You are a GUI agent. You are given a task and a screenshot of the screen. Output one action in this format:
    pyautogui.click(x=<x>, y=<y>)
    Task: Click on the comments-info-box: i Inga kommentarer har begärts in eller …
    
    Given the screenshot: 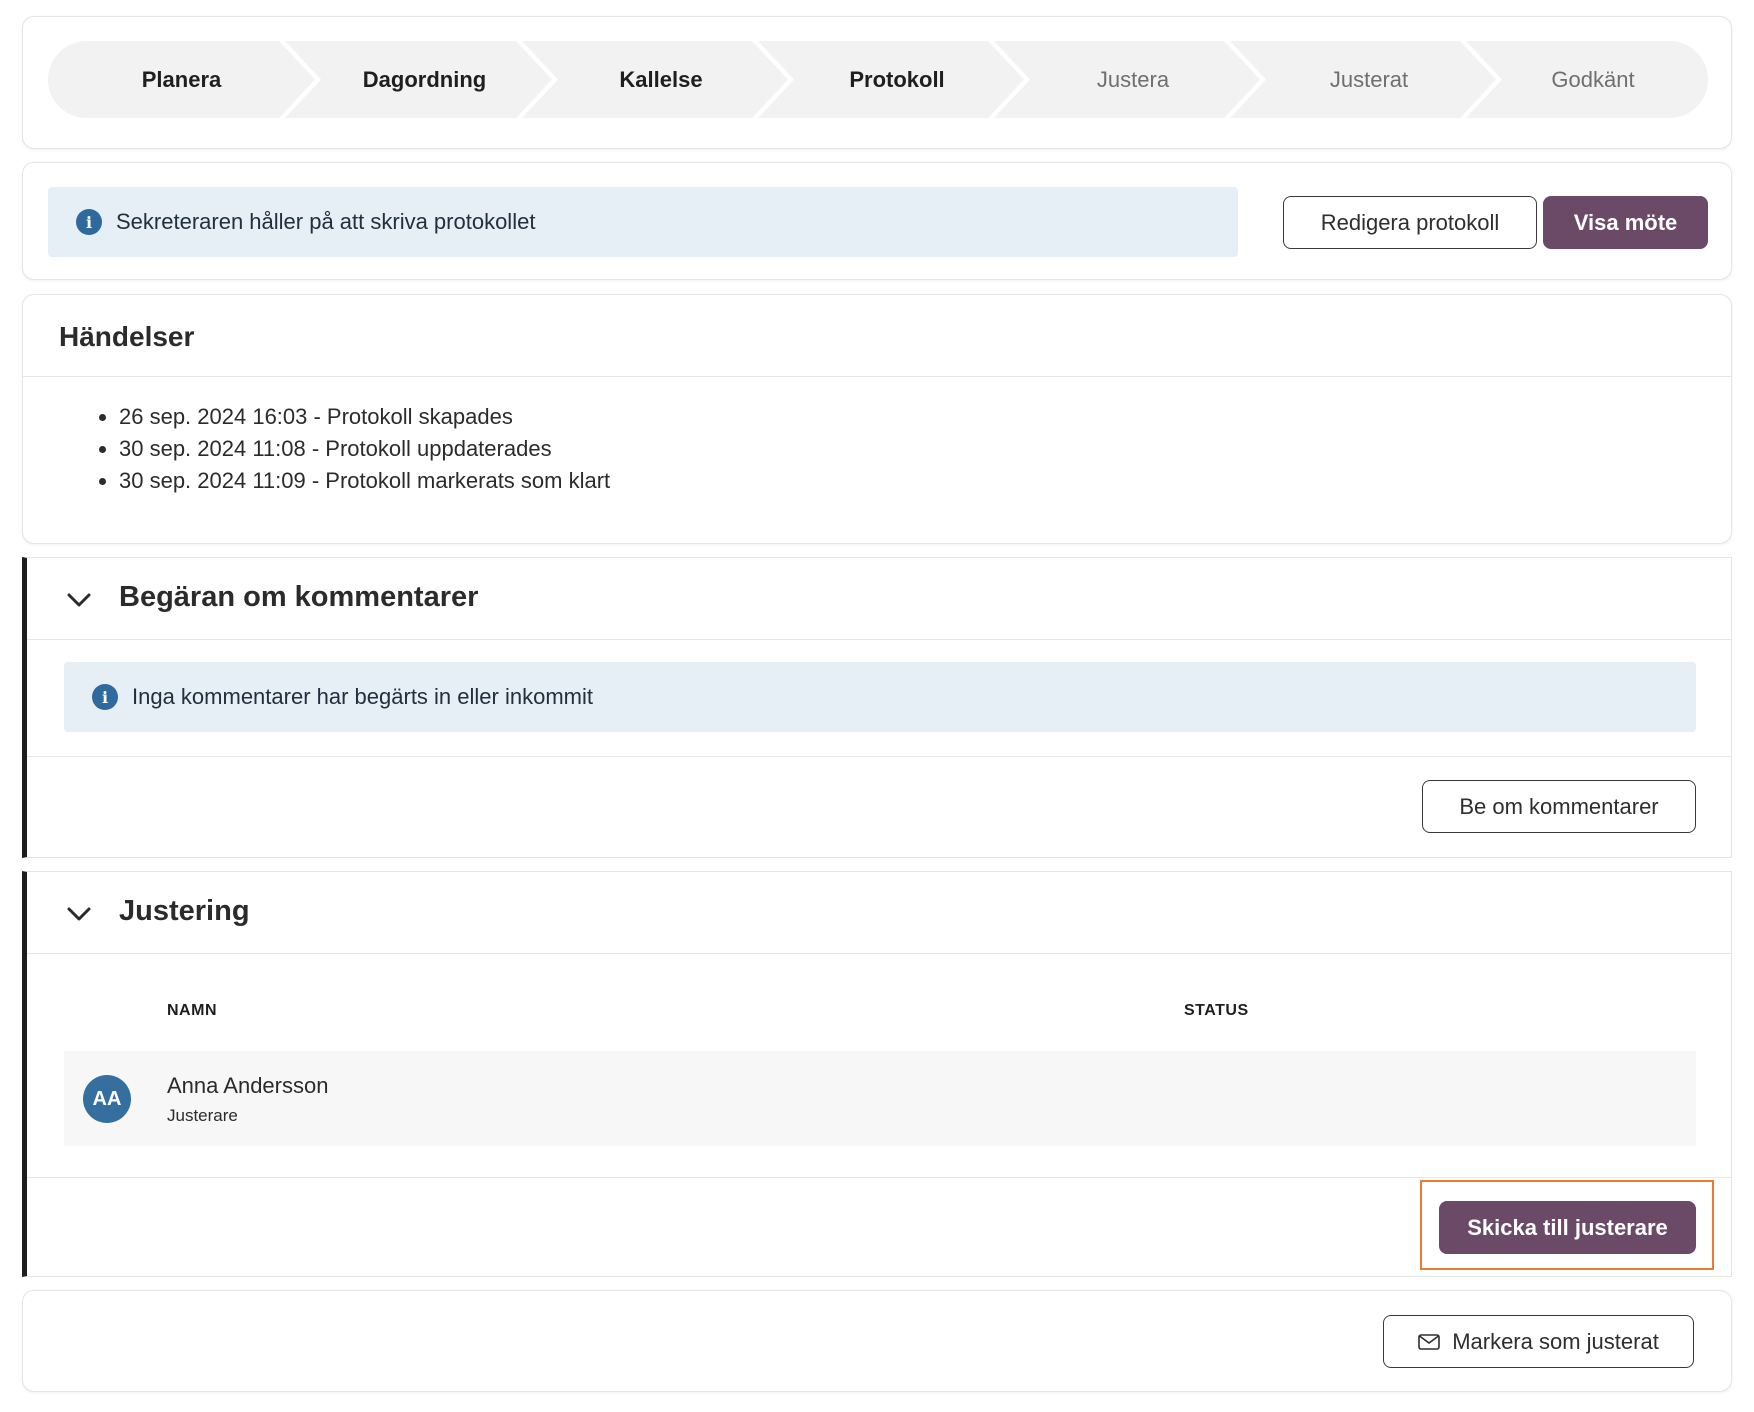 What is the action you would take?
    pyautogui.click(x=880, y=697)
    